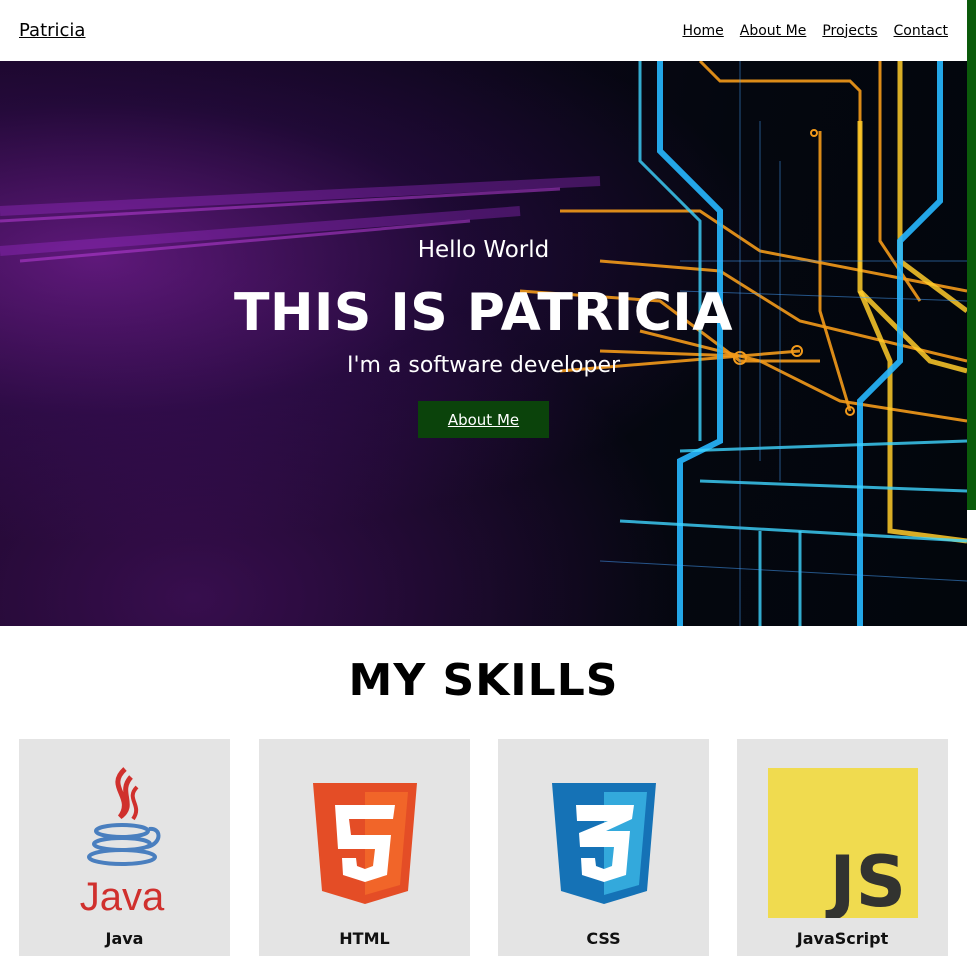 This screenshot has height=956, width=976. I want to click on about-me-button: About Me, so click(483, 419).